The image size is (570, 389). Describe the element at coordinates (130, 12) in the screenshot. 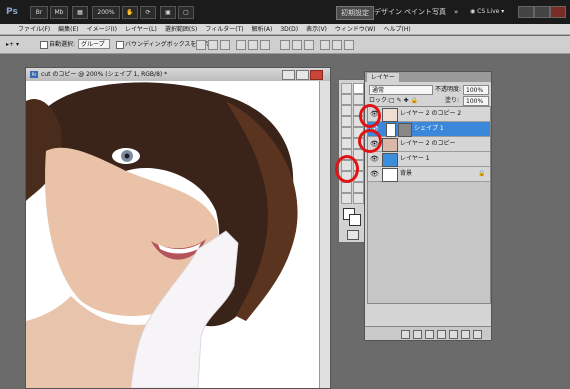

I see `hand-tool-icon: ✋` at that location.